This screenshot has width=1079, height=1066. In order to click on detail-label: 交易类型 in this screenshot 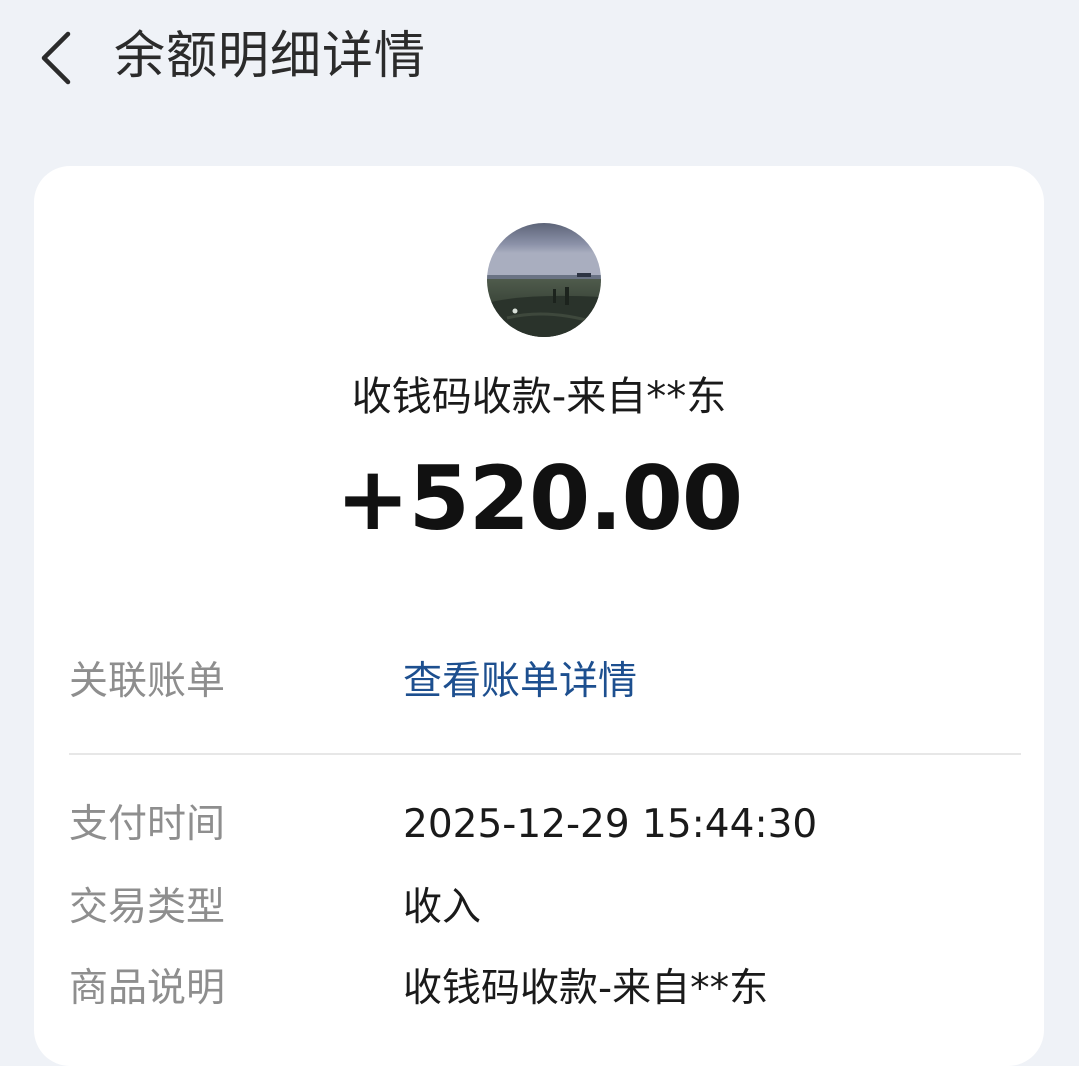, I will do `click(147, 907)`.